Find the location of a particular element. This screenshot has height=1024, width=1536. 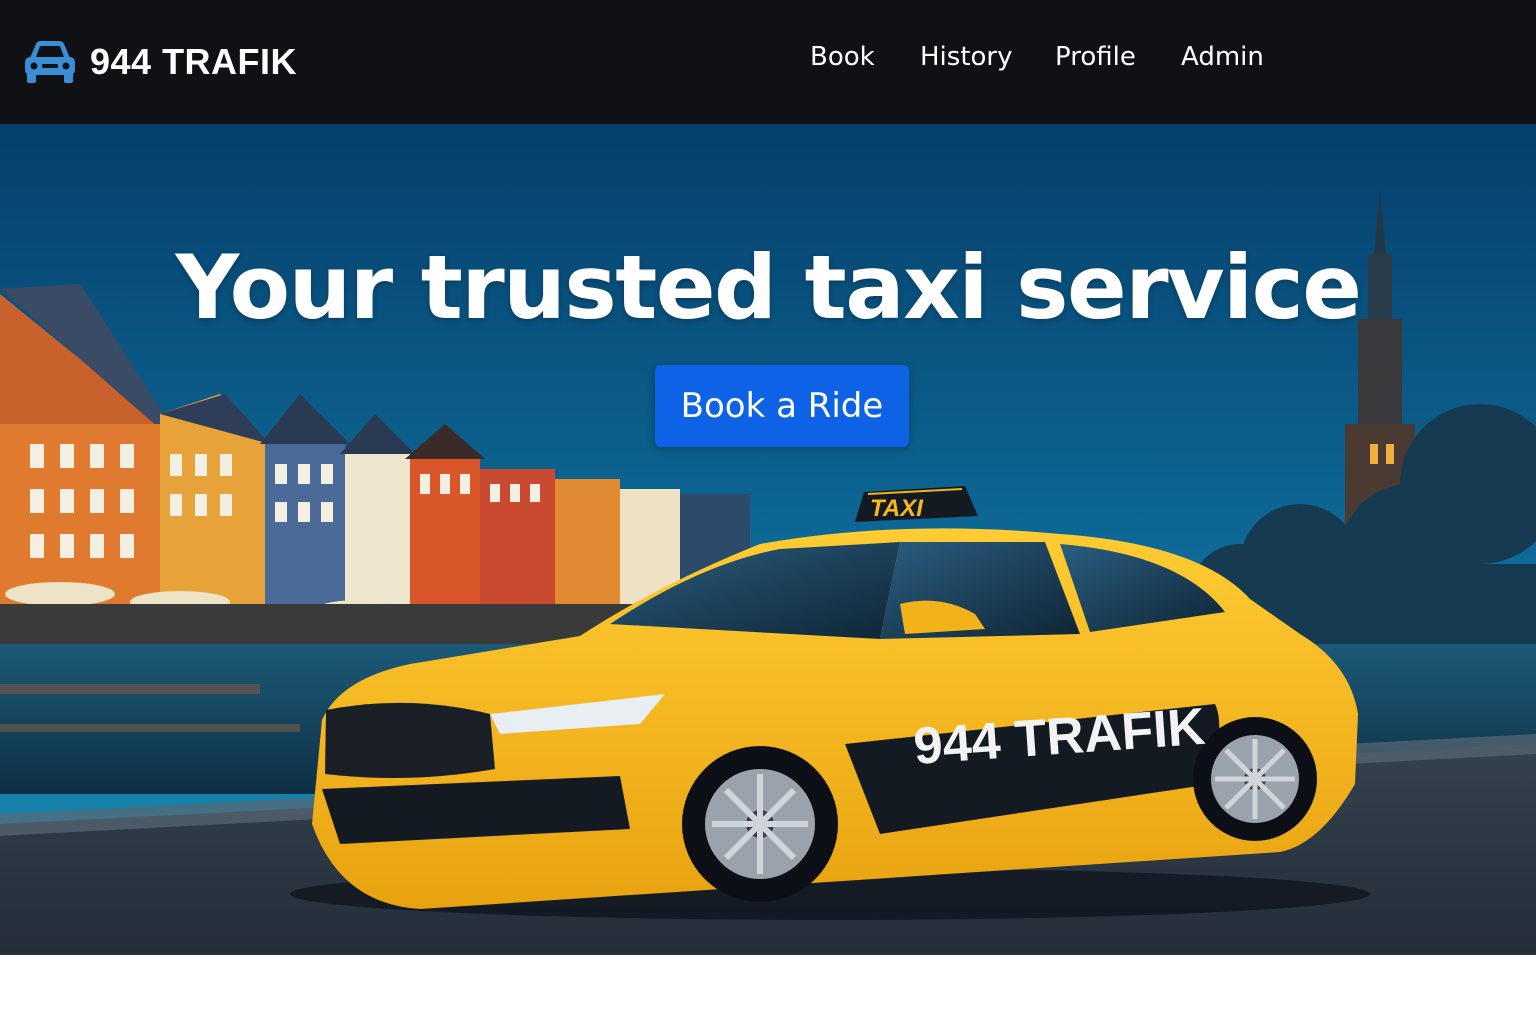

taxi-sign-text: TAXI is located at coordinates (897, 508).